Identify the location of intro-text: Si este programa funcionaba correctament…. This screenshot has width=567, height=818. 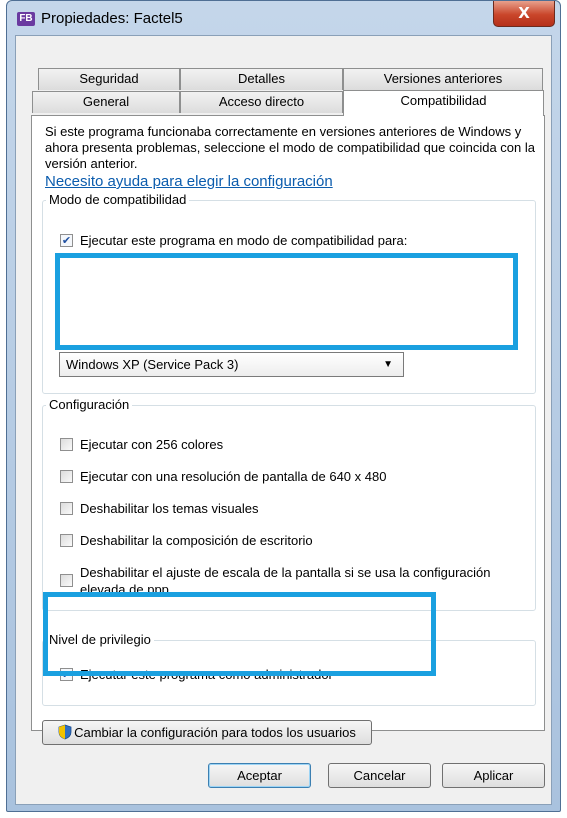
(290, 147).